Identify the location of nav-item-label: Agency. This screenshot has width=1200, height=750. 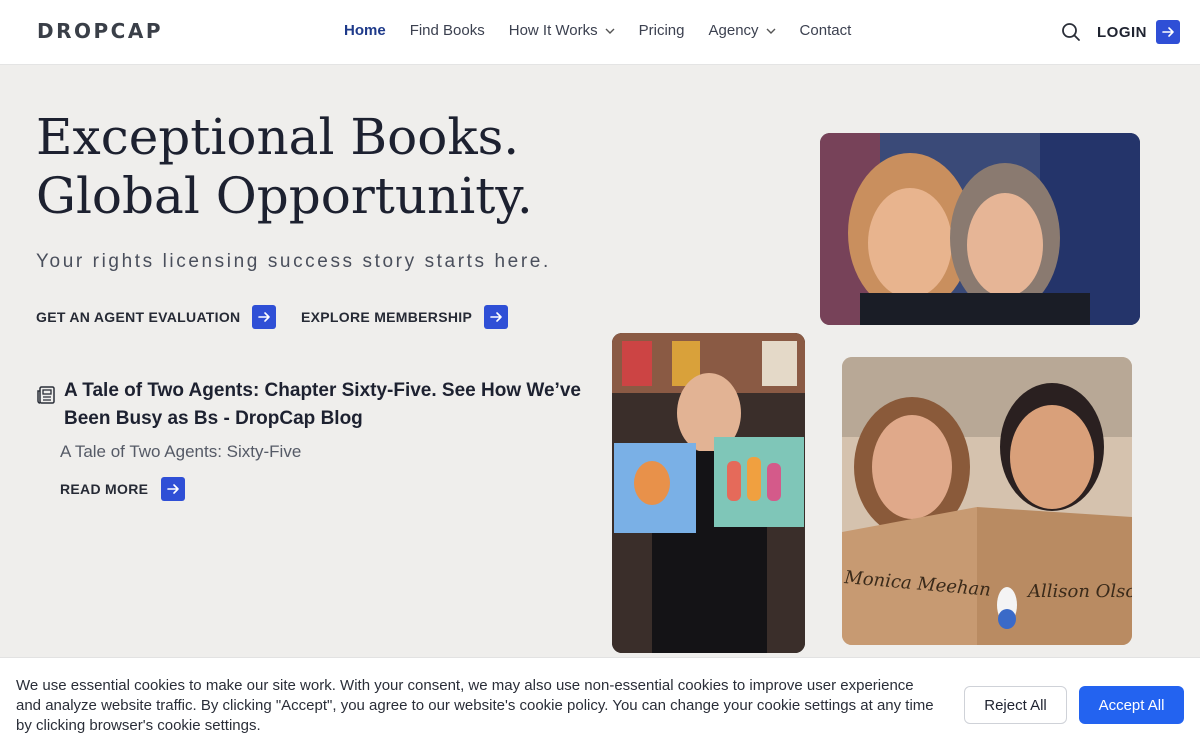
(733, 30).